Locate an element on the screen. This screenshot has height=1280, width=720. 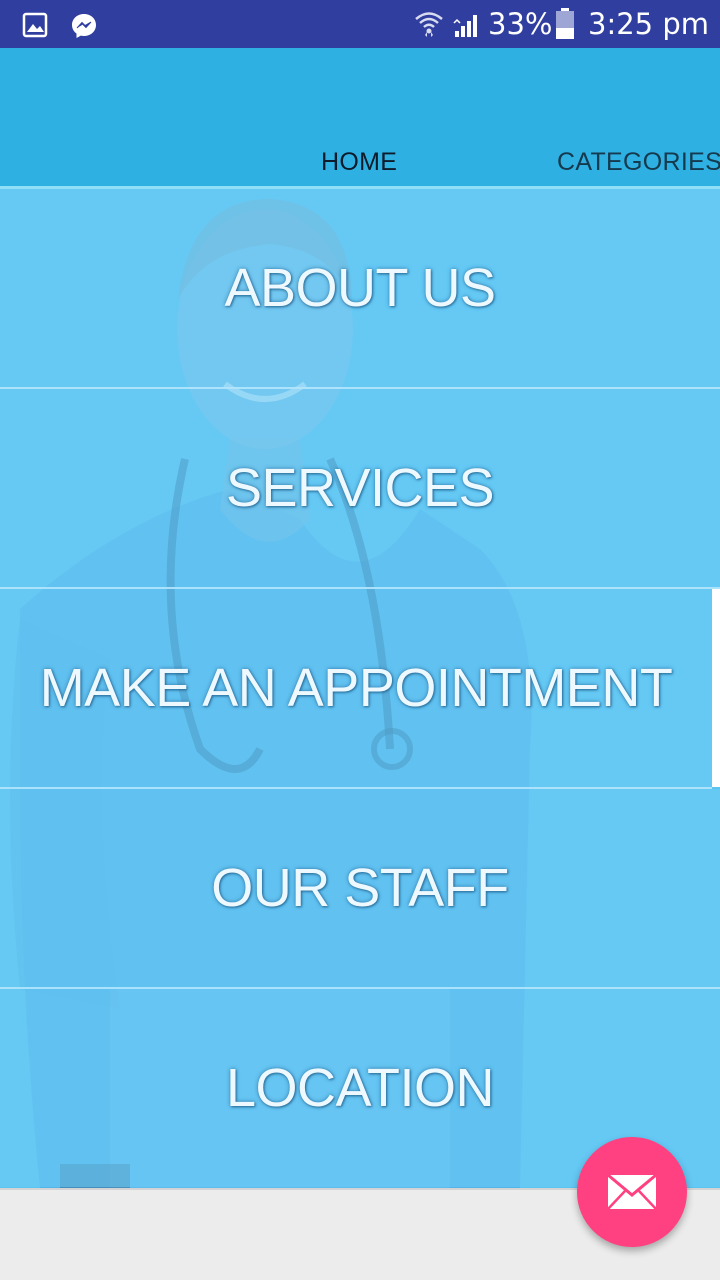
signal-icon is located at coordinates (468, 27).